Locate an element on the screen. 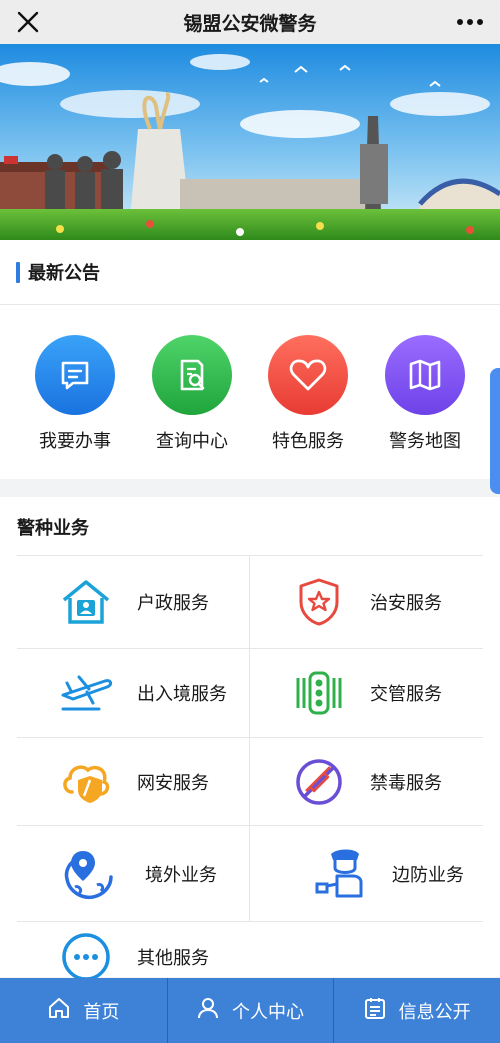 The width and height of the screenshot is (500, 1043). quick-item-banshi: 我要办事 is located at coordinates (75, 394).